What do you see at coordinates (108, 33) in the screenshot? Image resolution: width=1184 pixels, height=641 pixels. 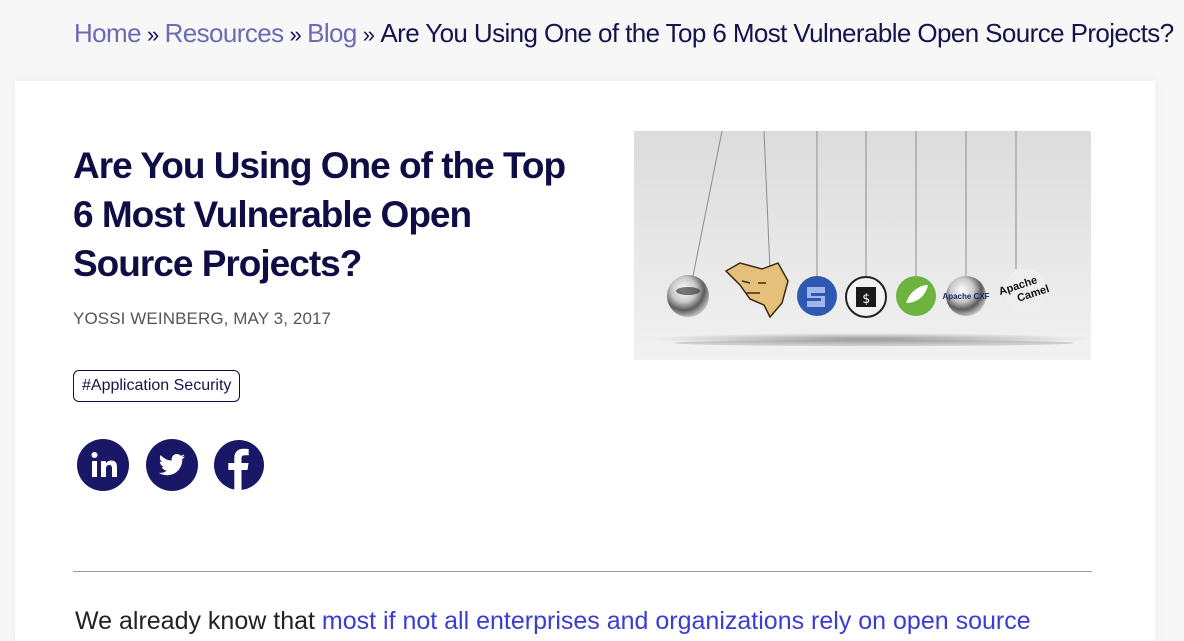 I see `breadcrumb-home-link: Home` at bounding box center [108, 33].